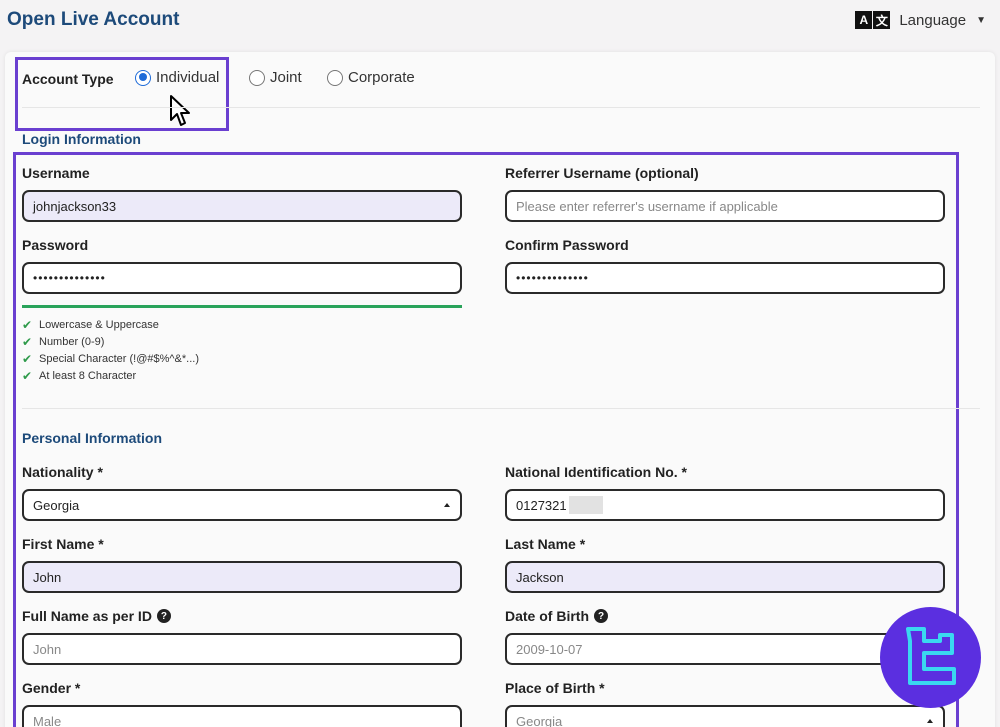 The width and height of the screenshot is (1000, 727). What do you see at coordinates (92, 438) in the screenshot?
I see `personal-section-title: Personal Information` at bounding box center [92, 438].